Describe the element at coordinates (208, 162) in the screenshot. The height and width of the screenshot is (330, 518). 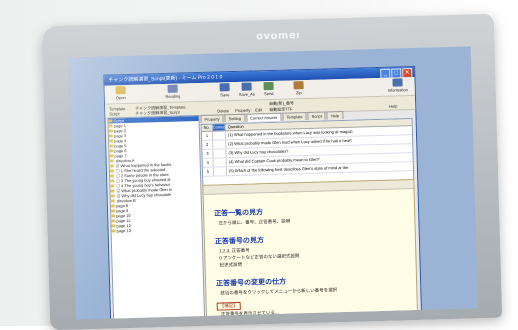
I see `cell-no: 4` at that location.